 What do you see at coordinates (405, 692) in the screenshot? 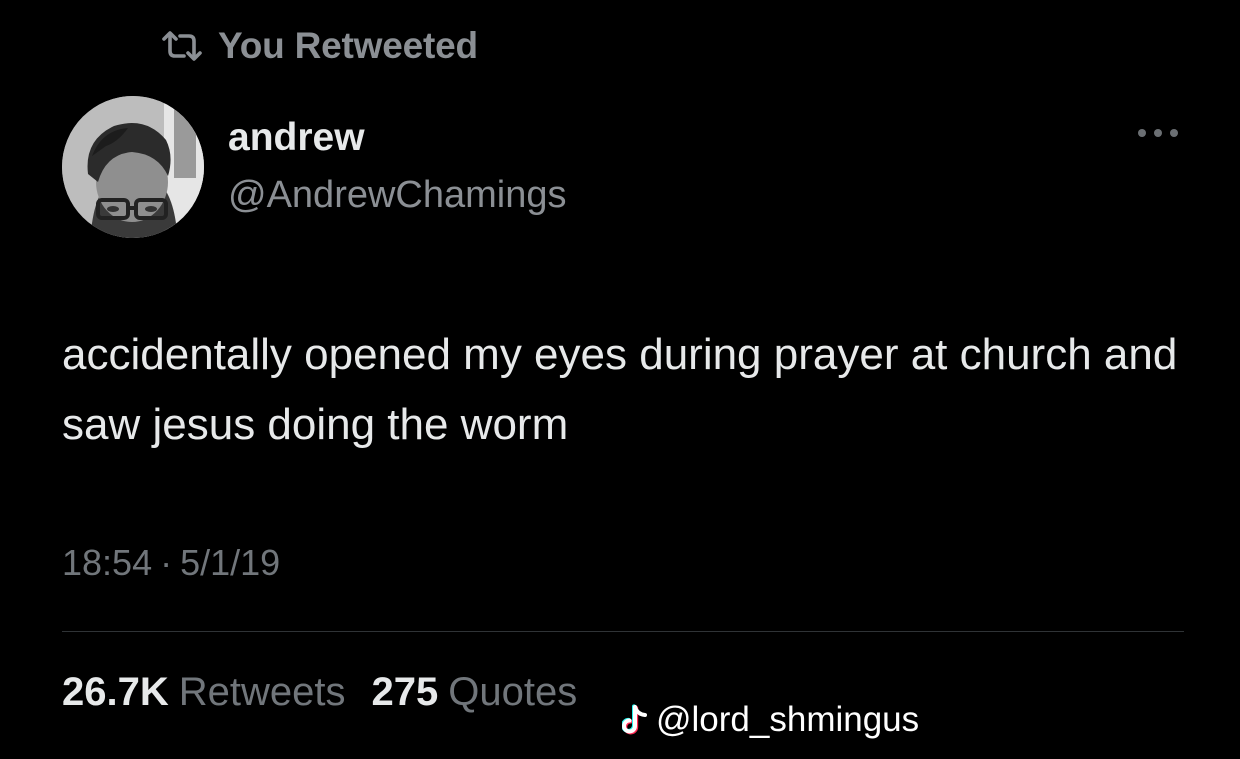
I see `quotes-count: 275` at bounding box center [405, 692].